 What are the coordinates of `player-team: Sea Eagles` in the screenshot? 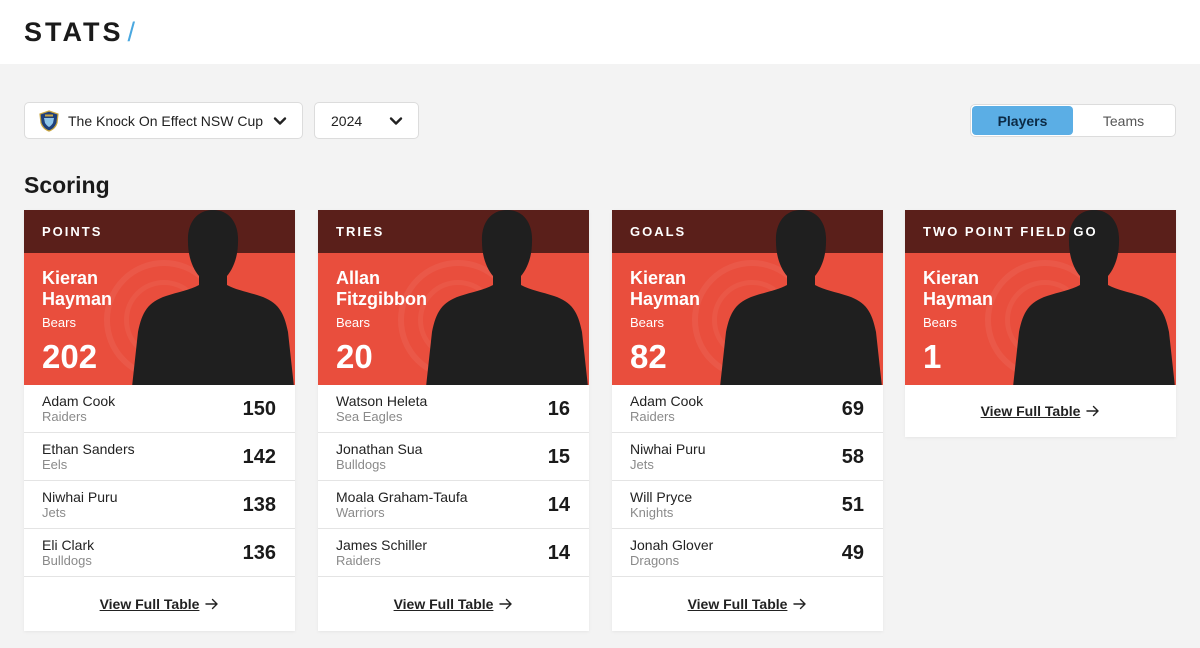 It's located at (369, 416).